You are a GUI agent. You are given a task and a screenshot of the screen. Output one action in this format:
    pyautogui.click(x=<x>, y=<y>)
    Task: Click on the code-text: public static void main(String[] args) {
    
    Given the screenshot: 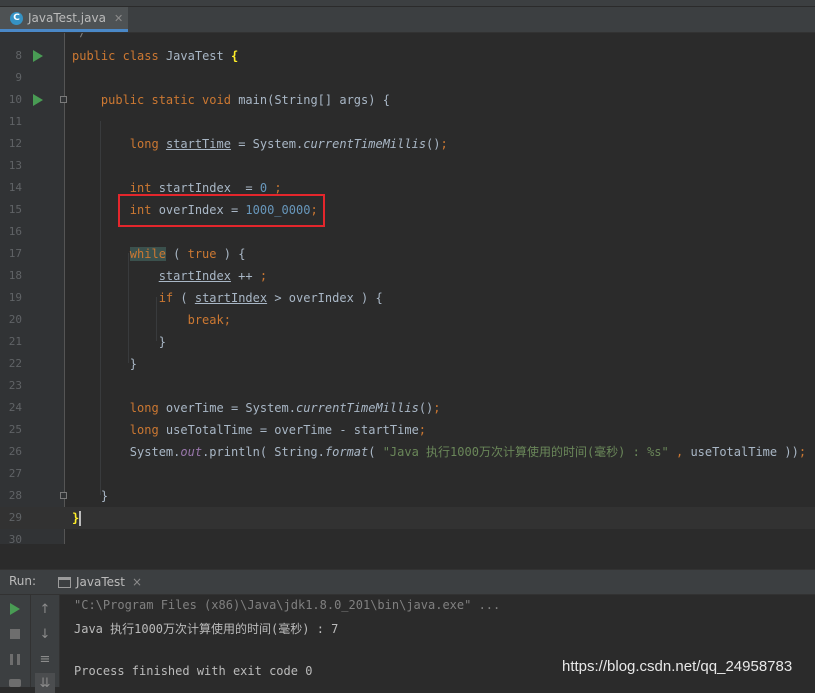 What is the action you would take?
    pyautogui.click(x=231, y=100)
    